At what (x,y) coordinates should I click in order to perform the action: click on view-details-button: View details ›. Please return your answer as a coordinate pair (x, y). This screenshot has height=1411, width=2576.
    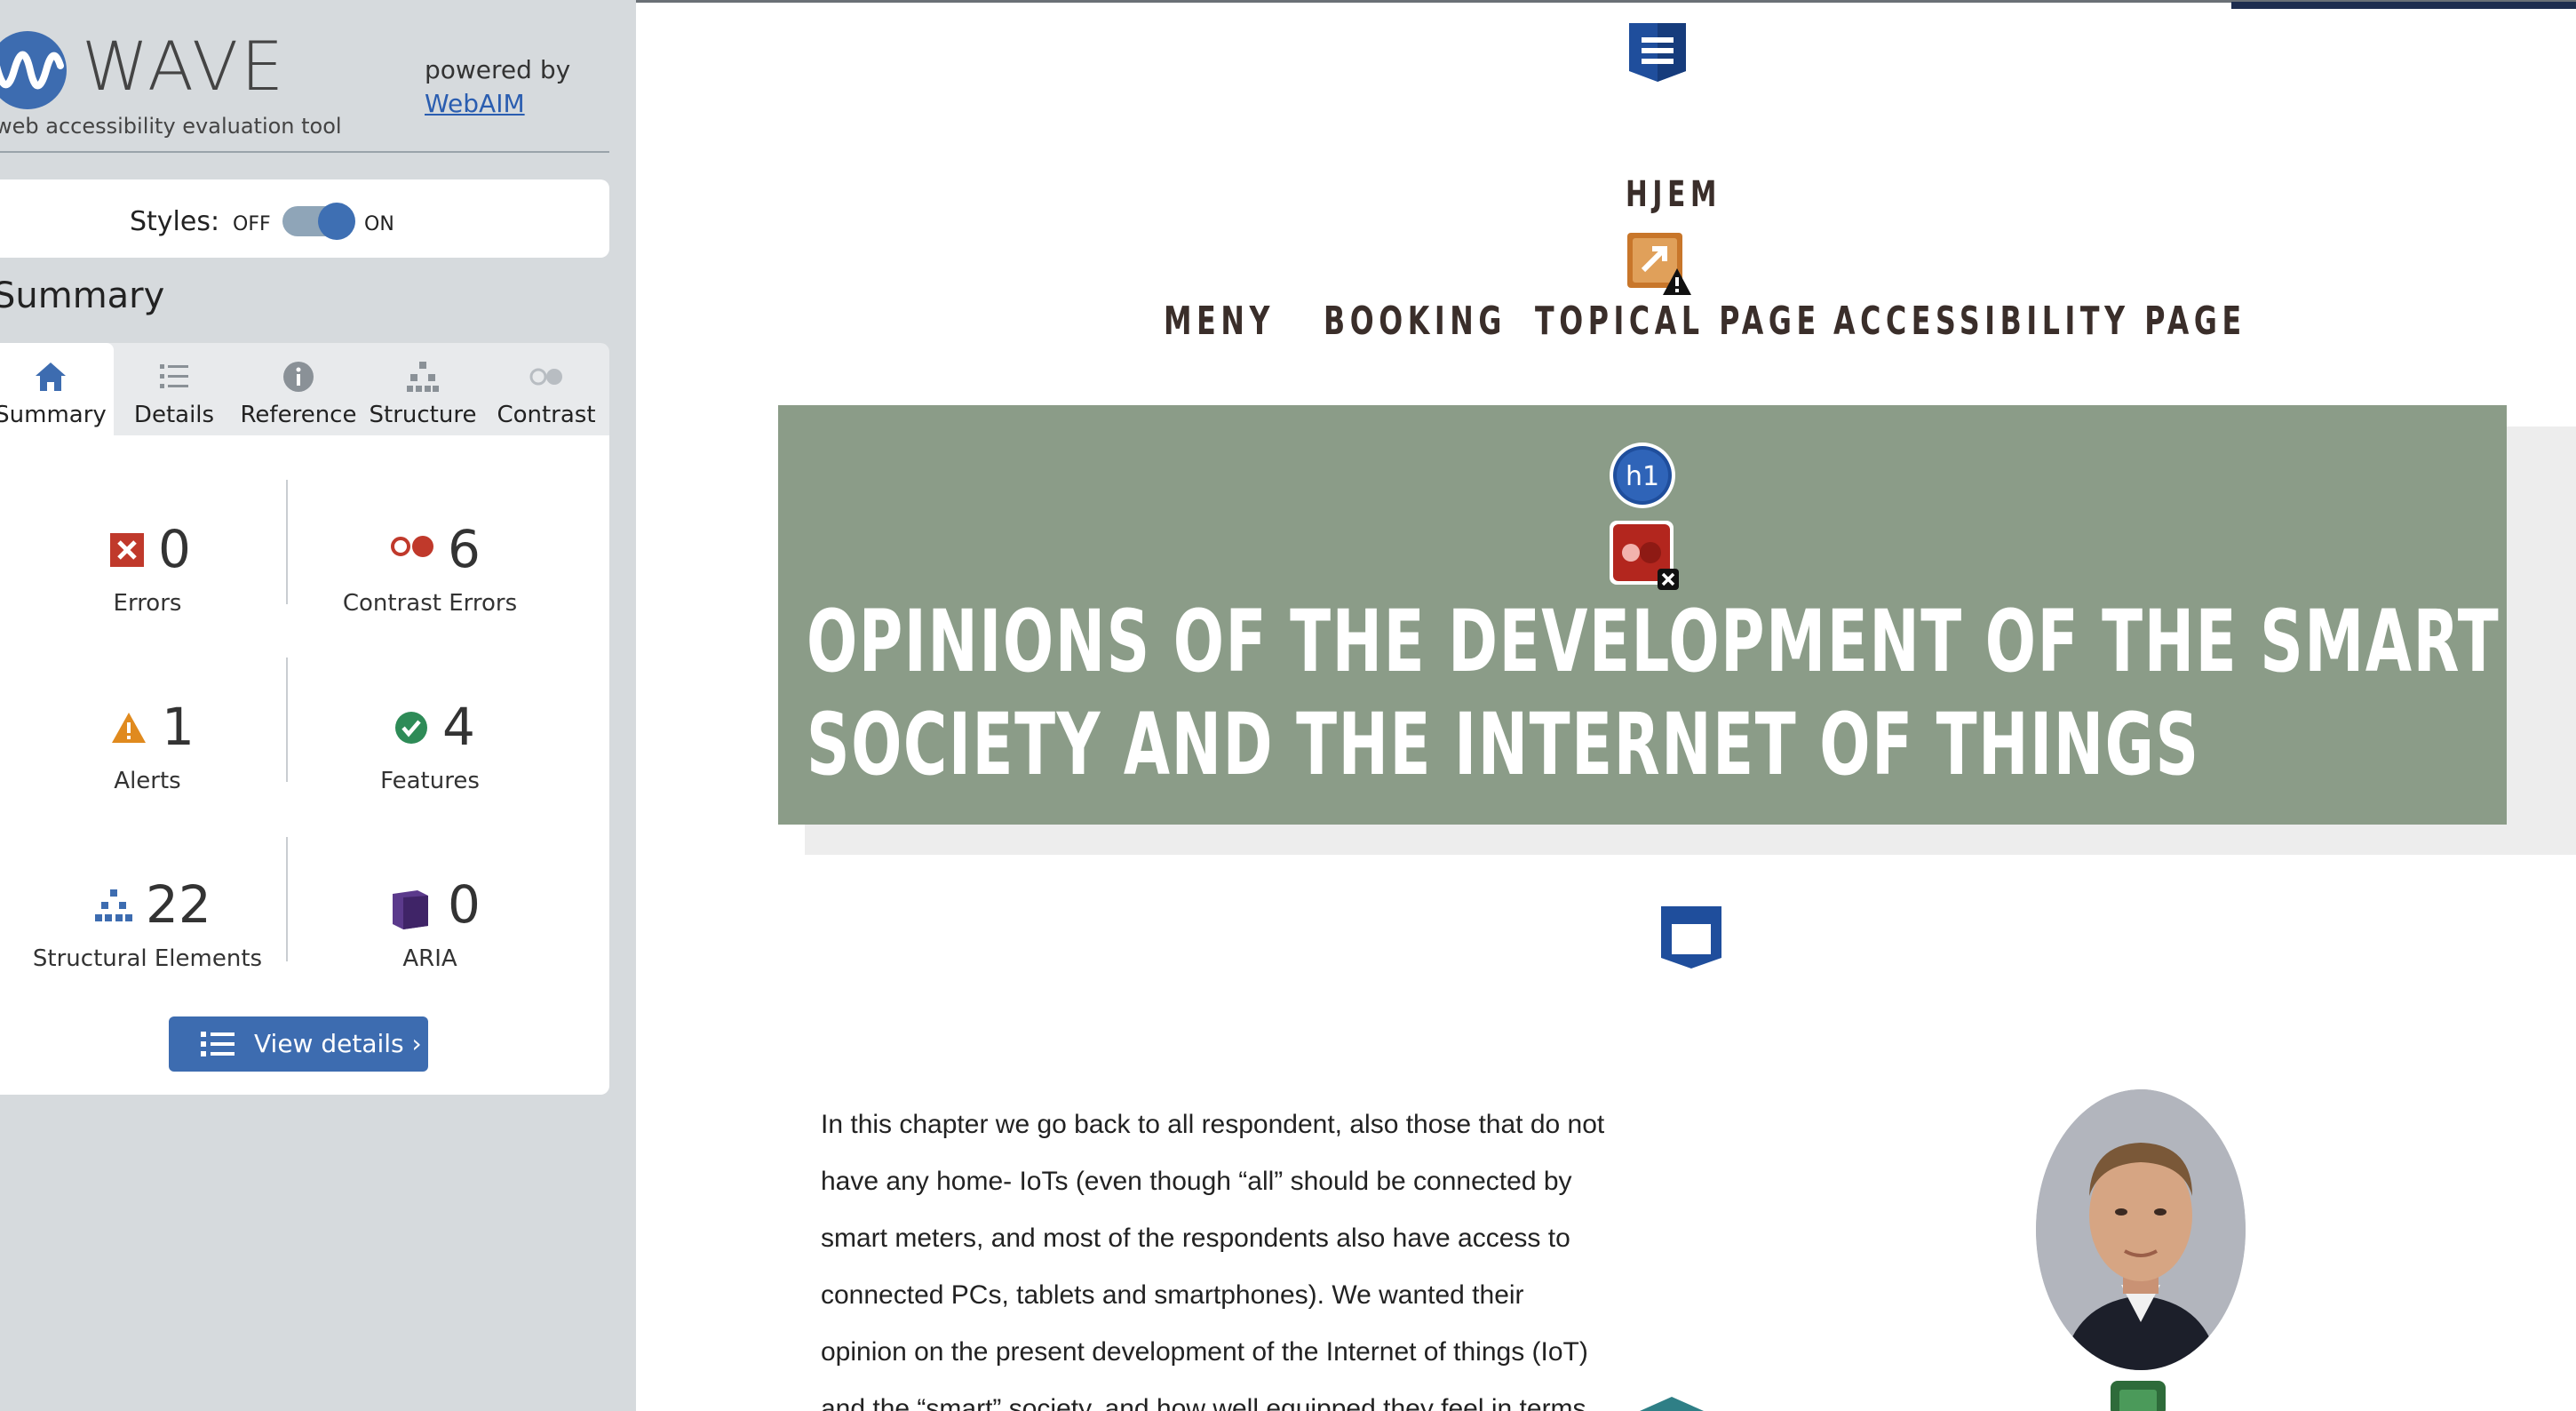
    Looking at the image, I should click on (298, 1044).